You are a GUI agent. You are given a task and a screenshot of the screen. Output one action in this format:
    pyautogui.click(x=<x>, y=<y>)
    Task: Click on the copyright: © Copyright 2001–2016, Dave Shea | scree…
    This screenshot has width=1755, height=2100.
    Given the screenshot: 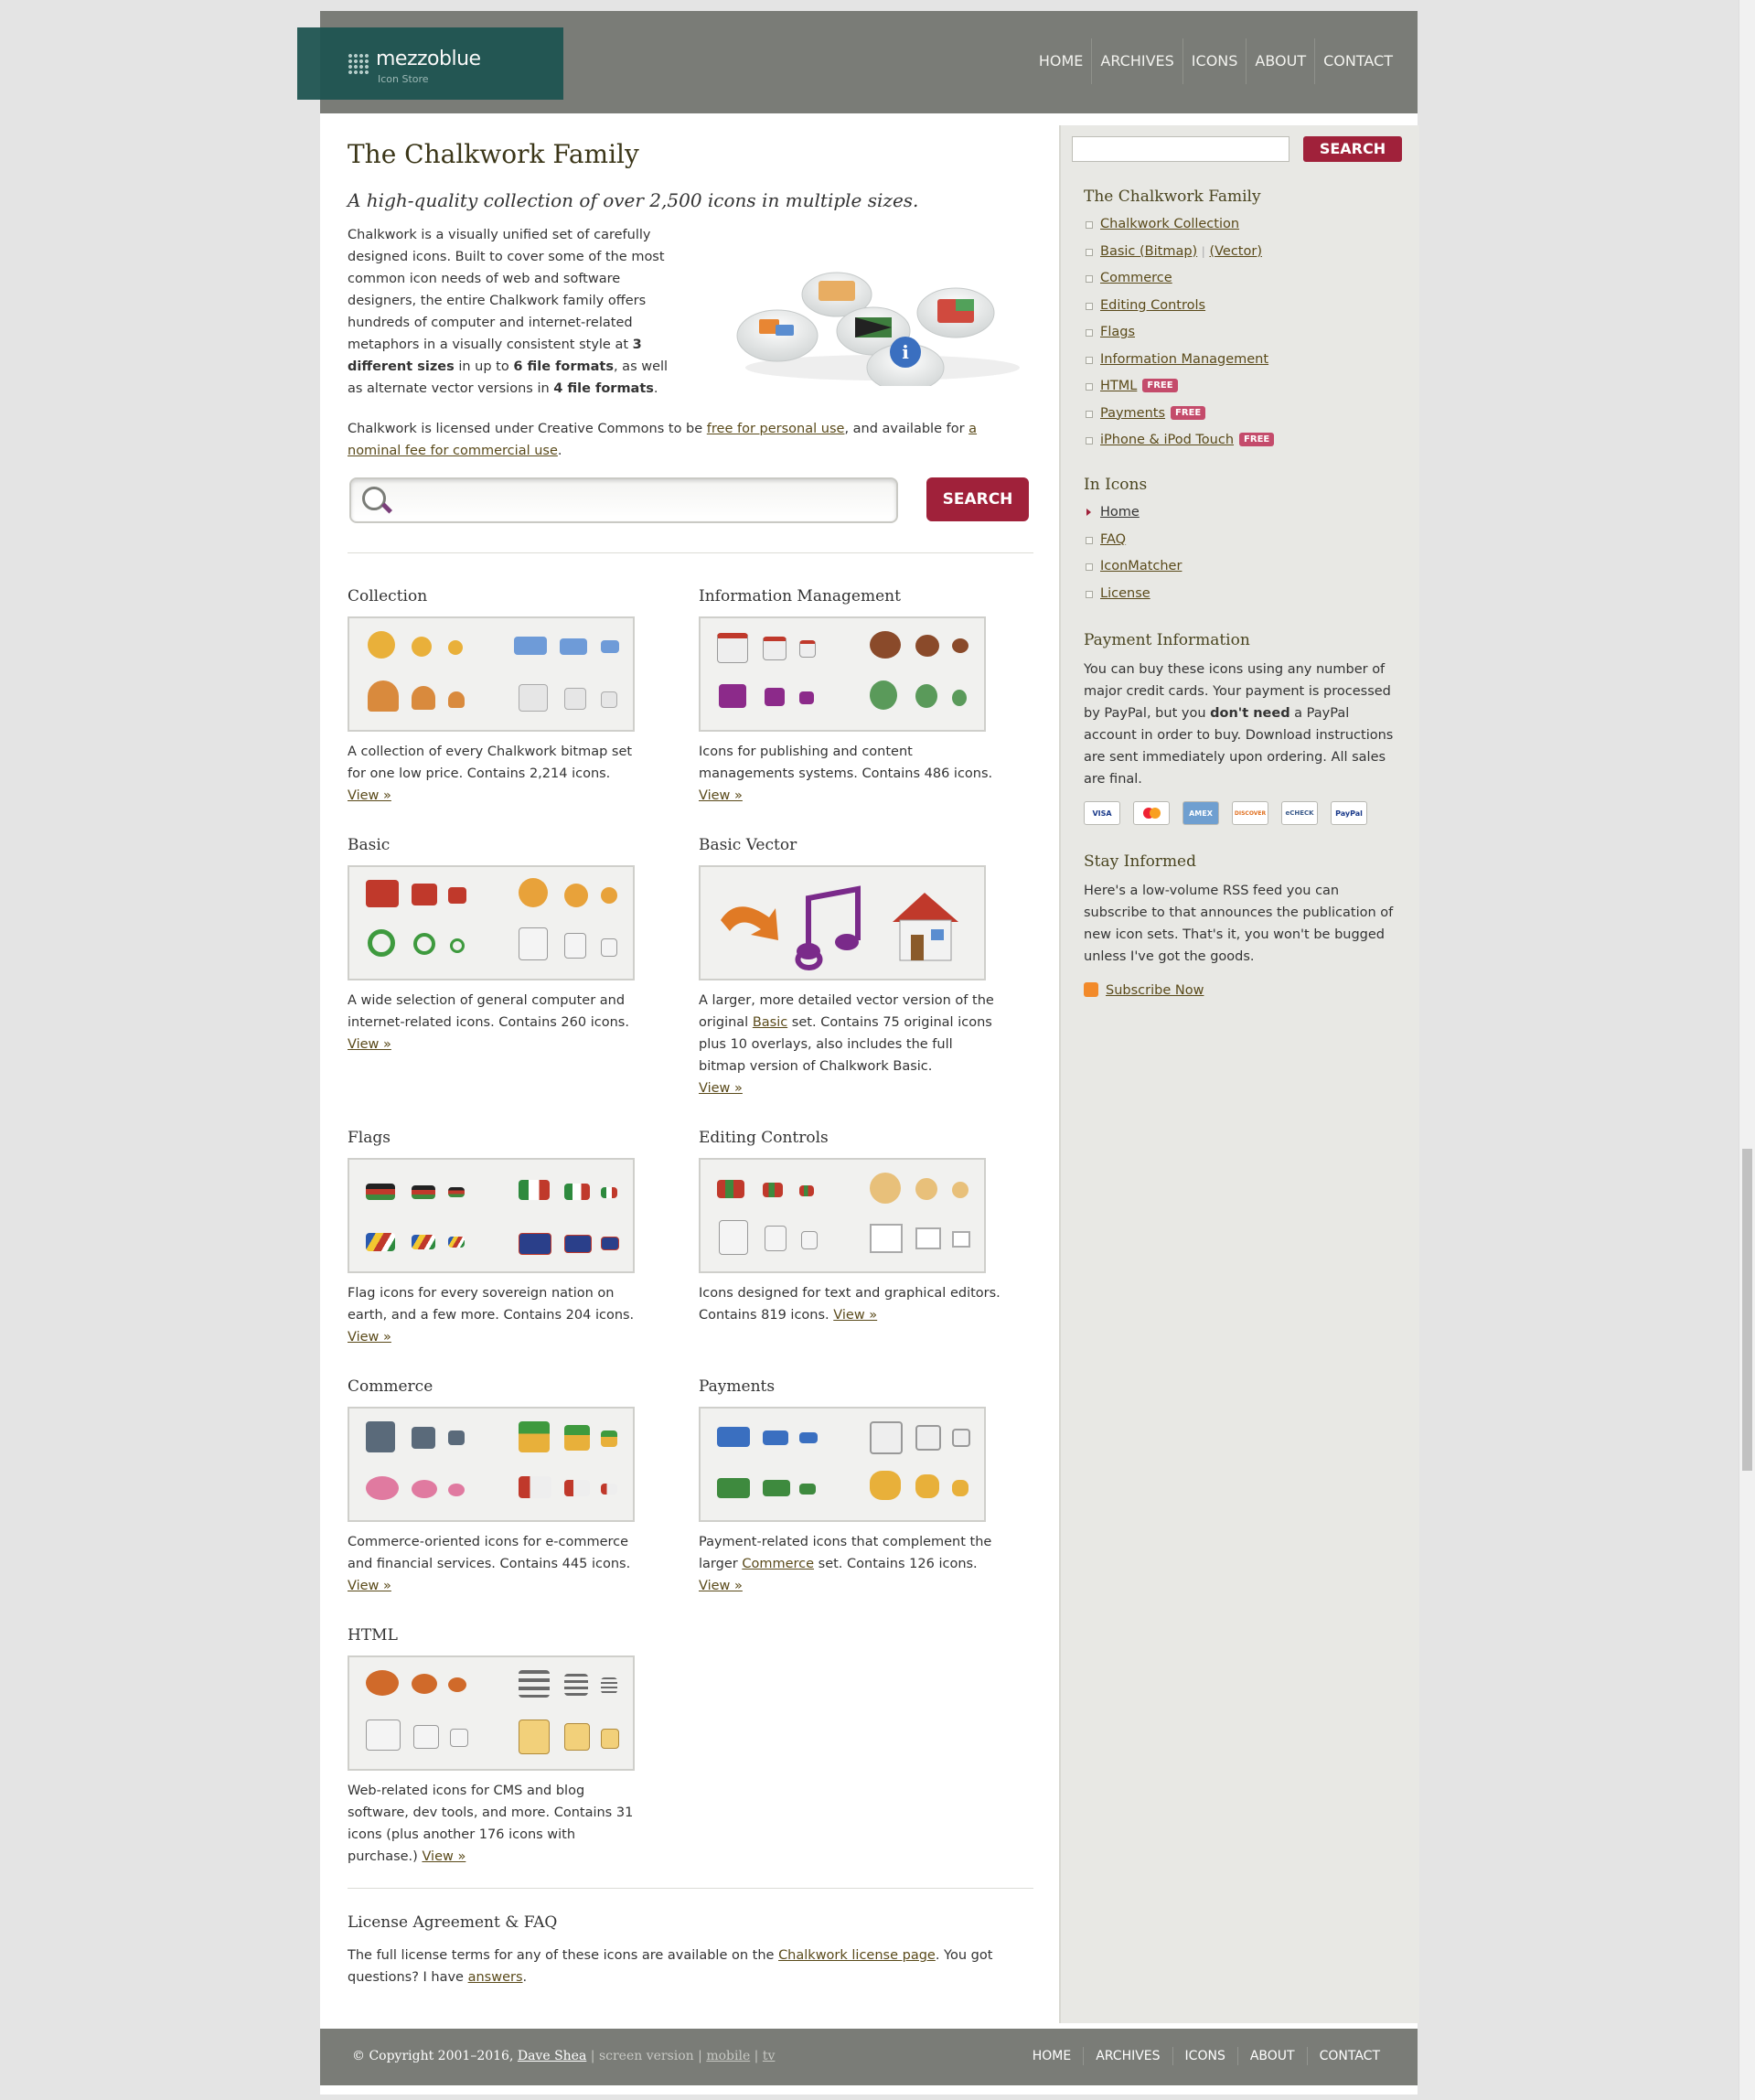 What is the action you would take?
    pyautogui.click(x=564, y=2056)
    